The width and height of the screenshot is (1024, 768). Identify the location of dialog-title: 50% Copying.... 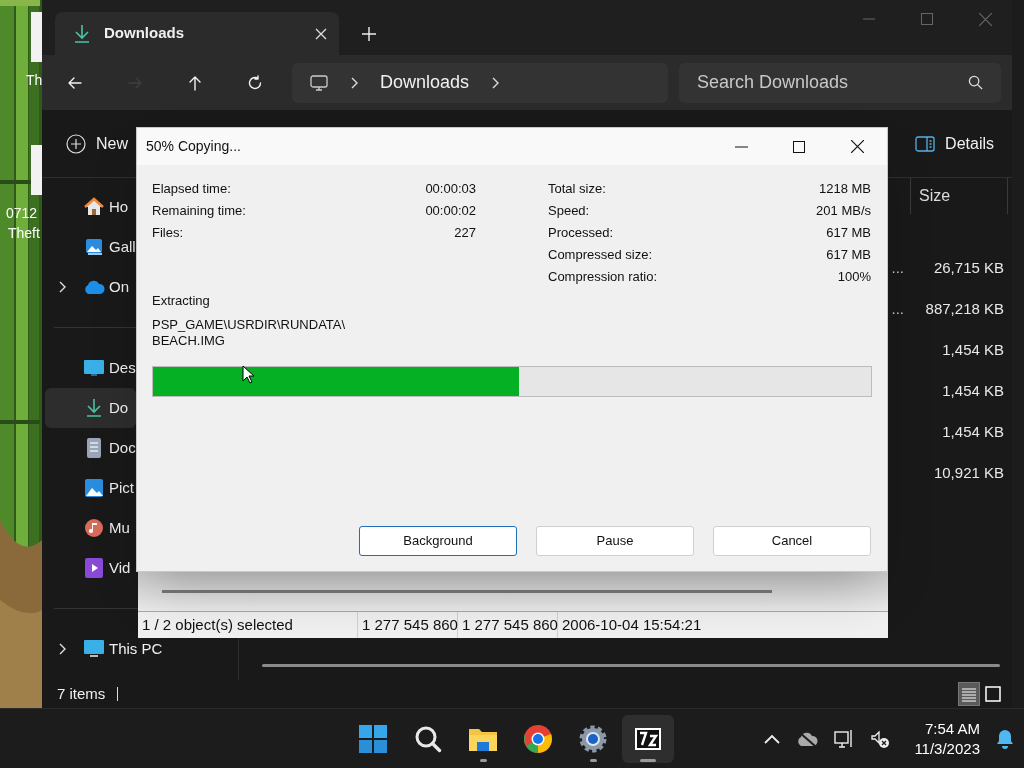
(194, 146).